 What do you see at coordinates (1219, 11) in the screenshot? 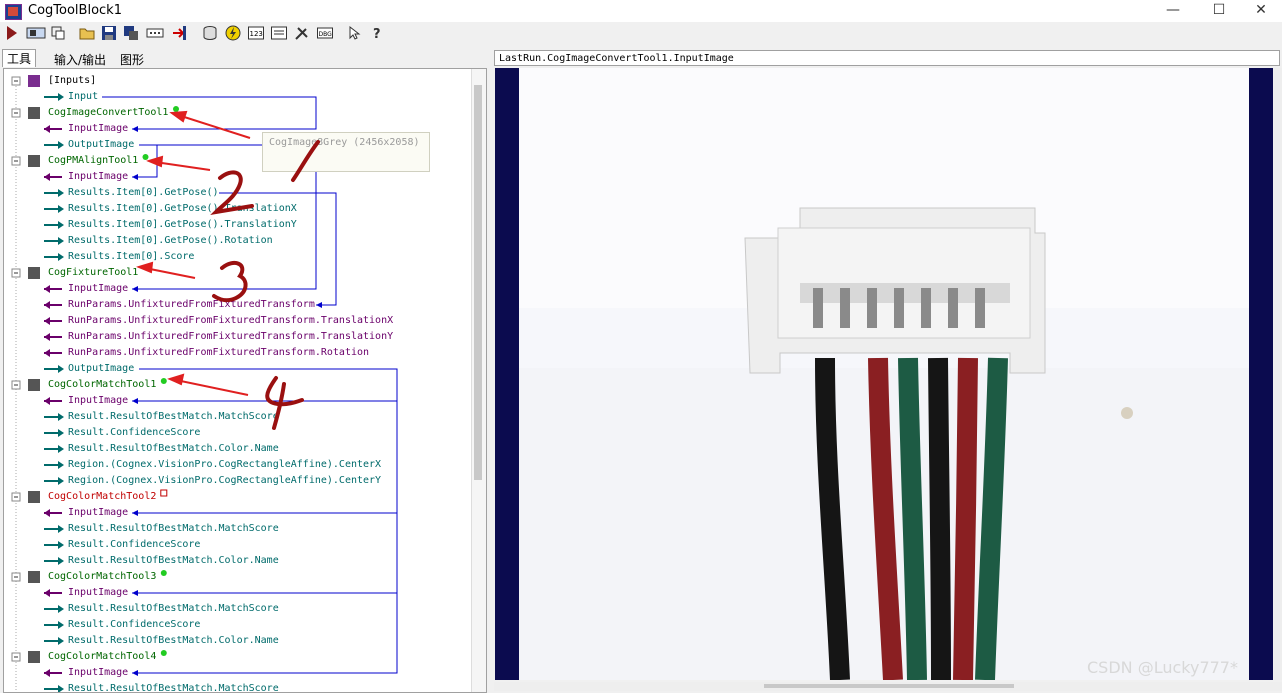
I see `maximize-button: ☐` at bounding box center [1219, 11].